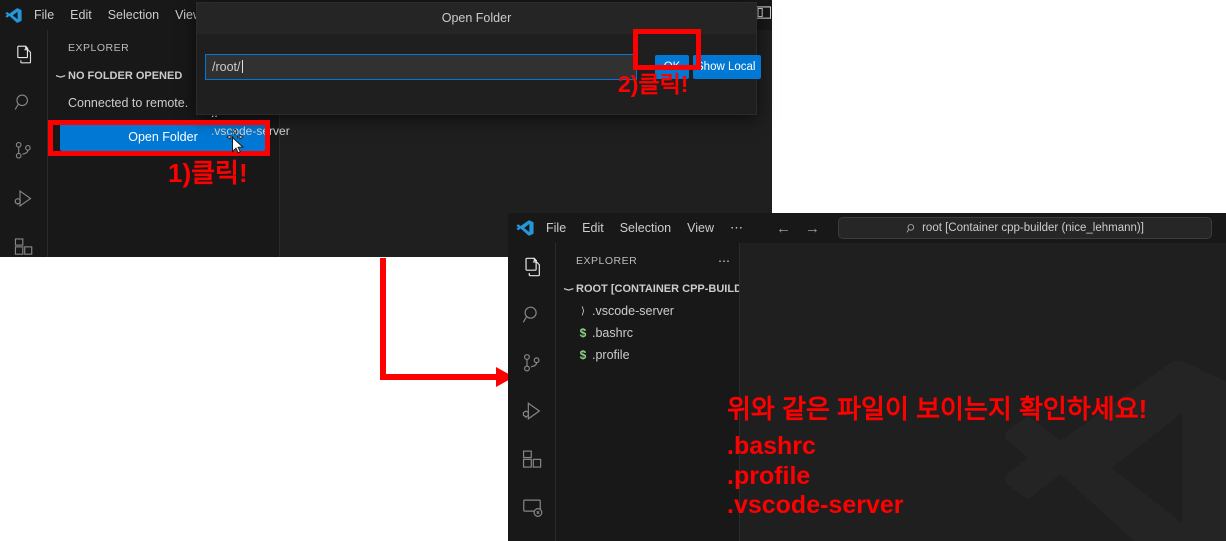 The height and width of the screenshot is (541, 1226). Describe the element at coordinates (242, 66) in the screenshot. I see `text-caret` at that location.